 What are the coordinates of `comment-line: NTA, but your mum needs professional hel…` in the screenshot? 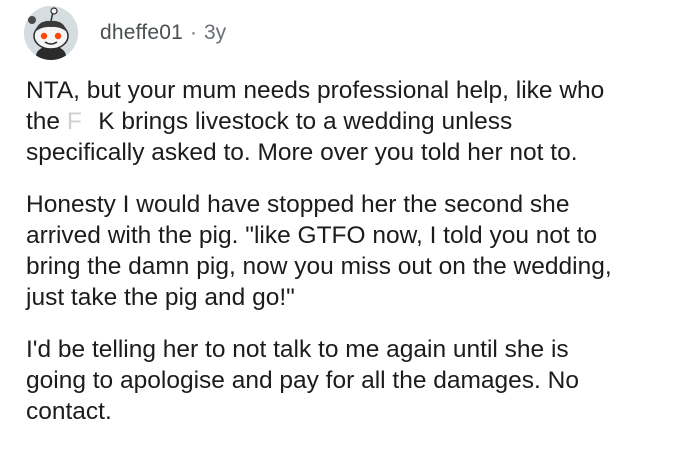 It's located at (315, 90).